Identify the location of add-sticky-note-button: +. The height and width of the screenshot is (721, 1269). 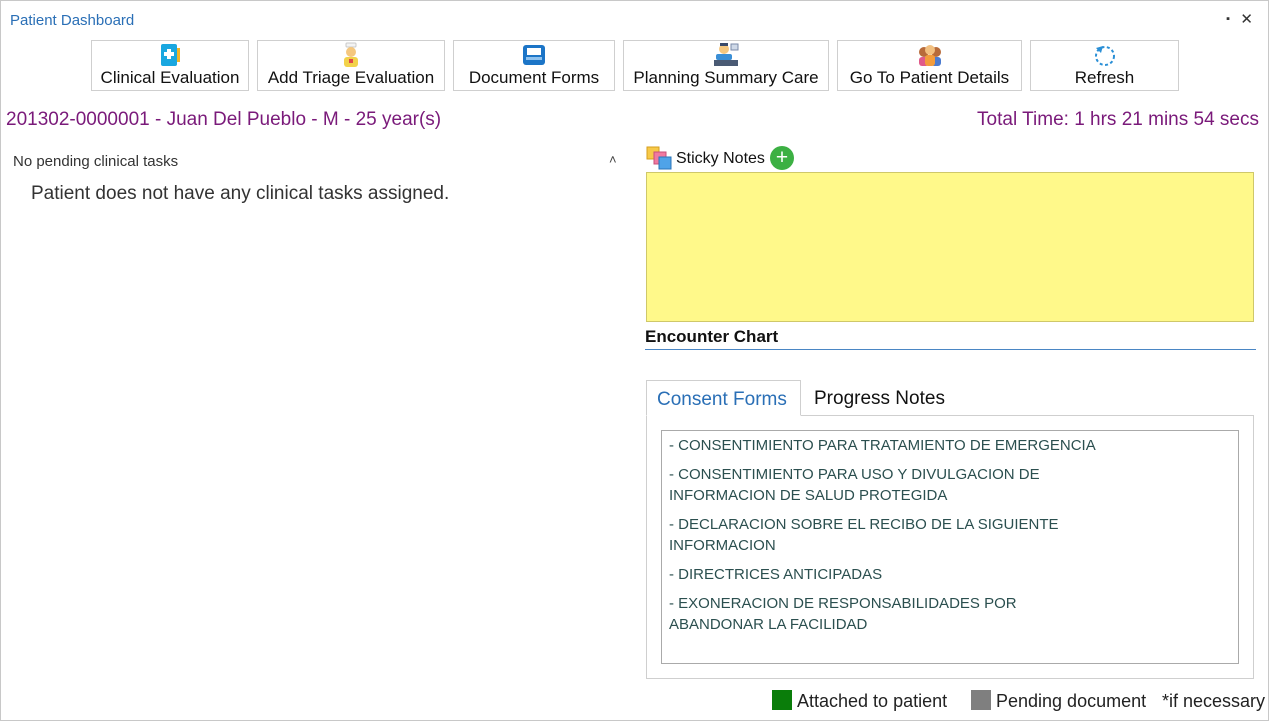
(782, 158).